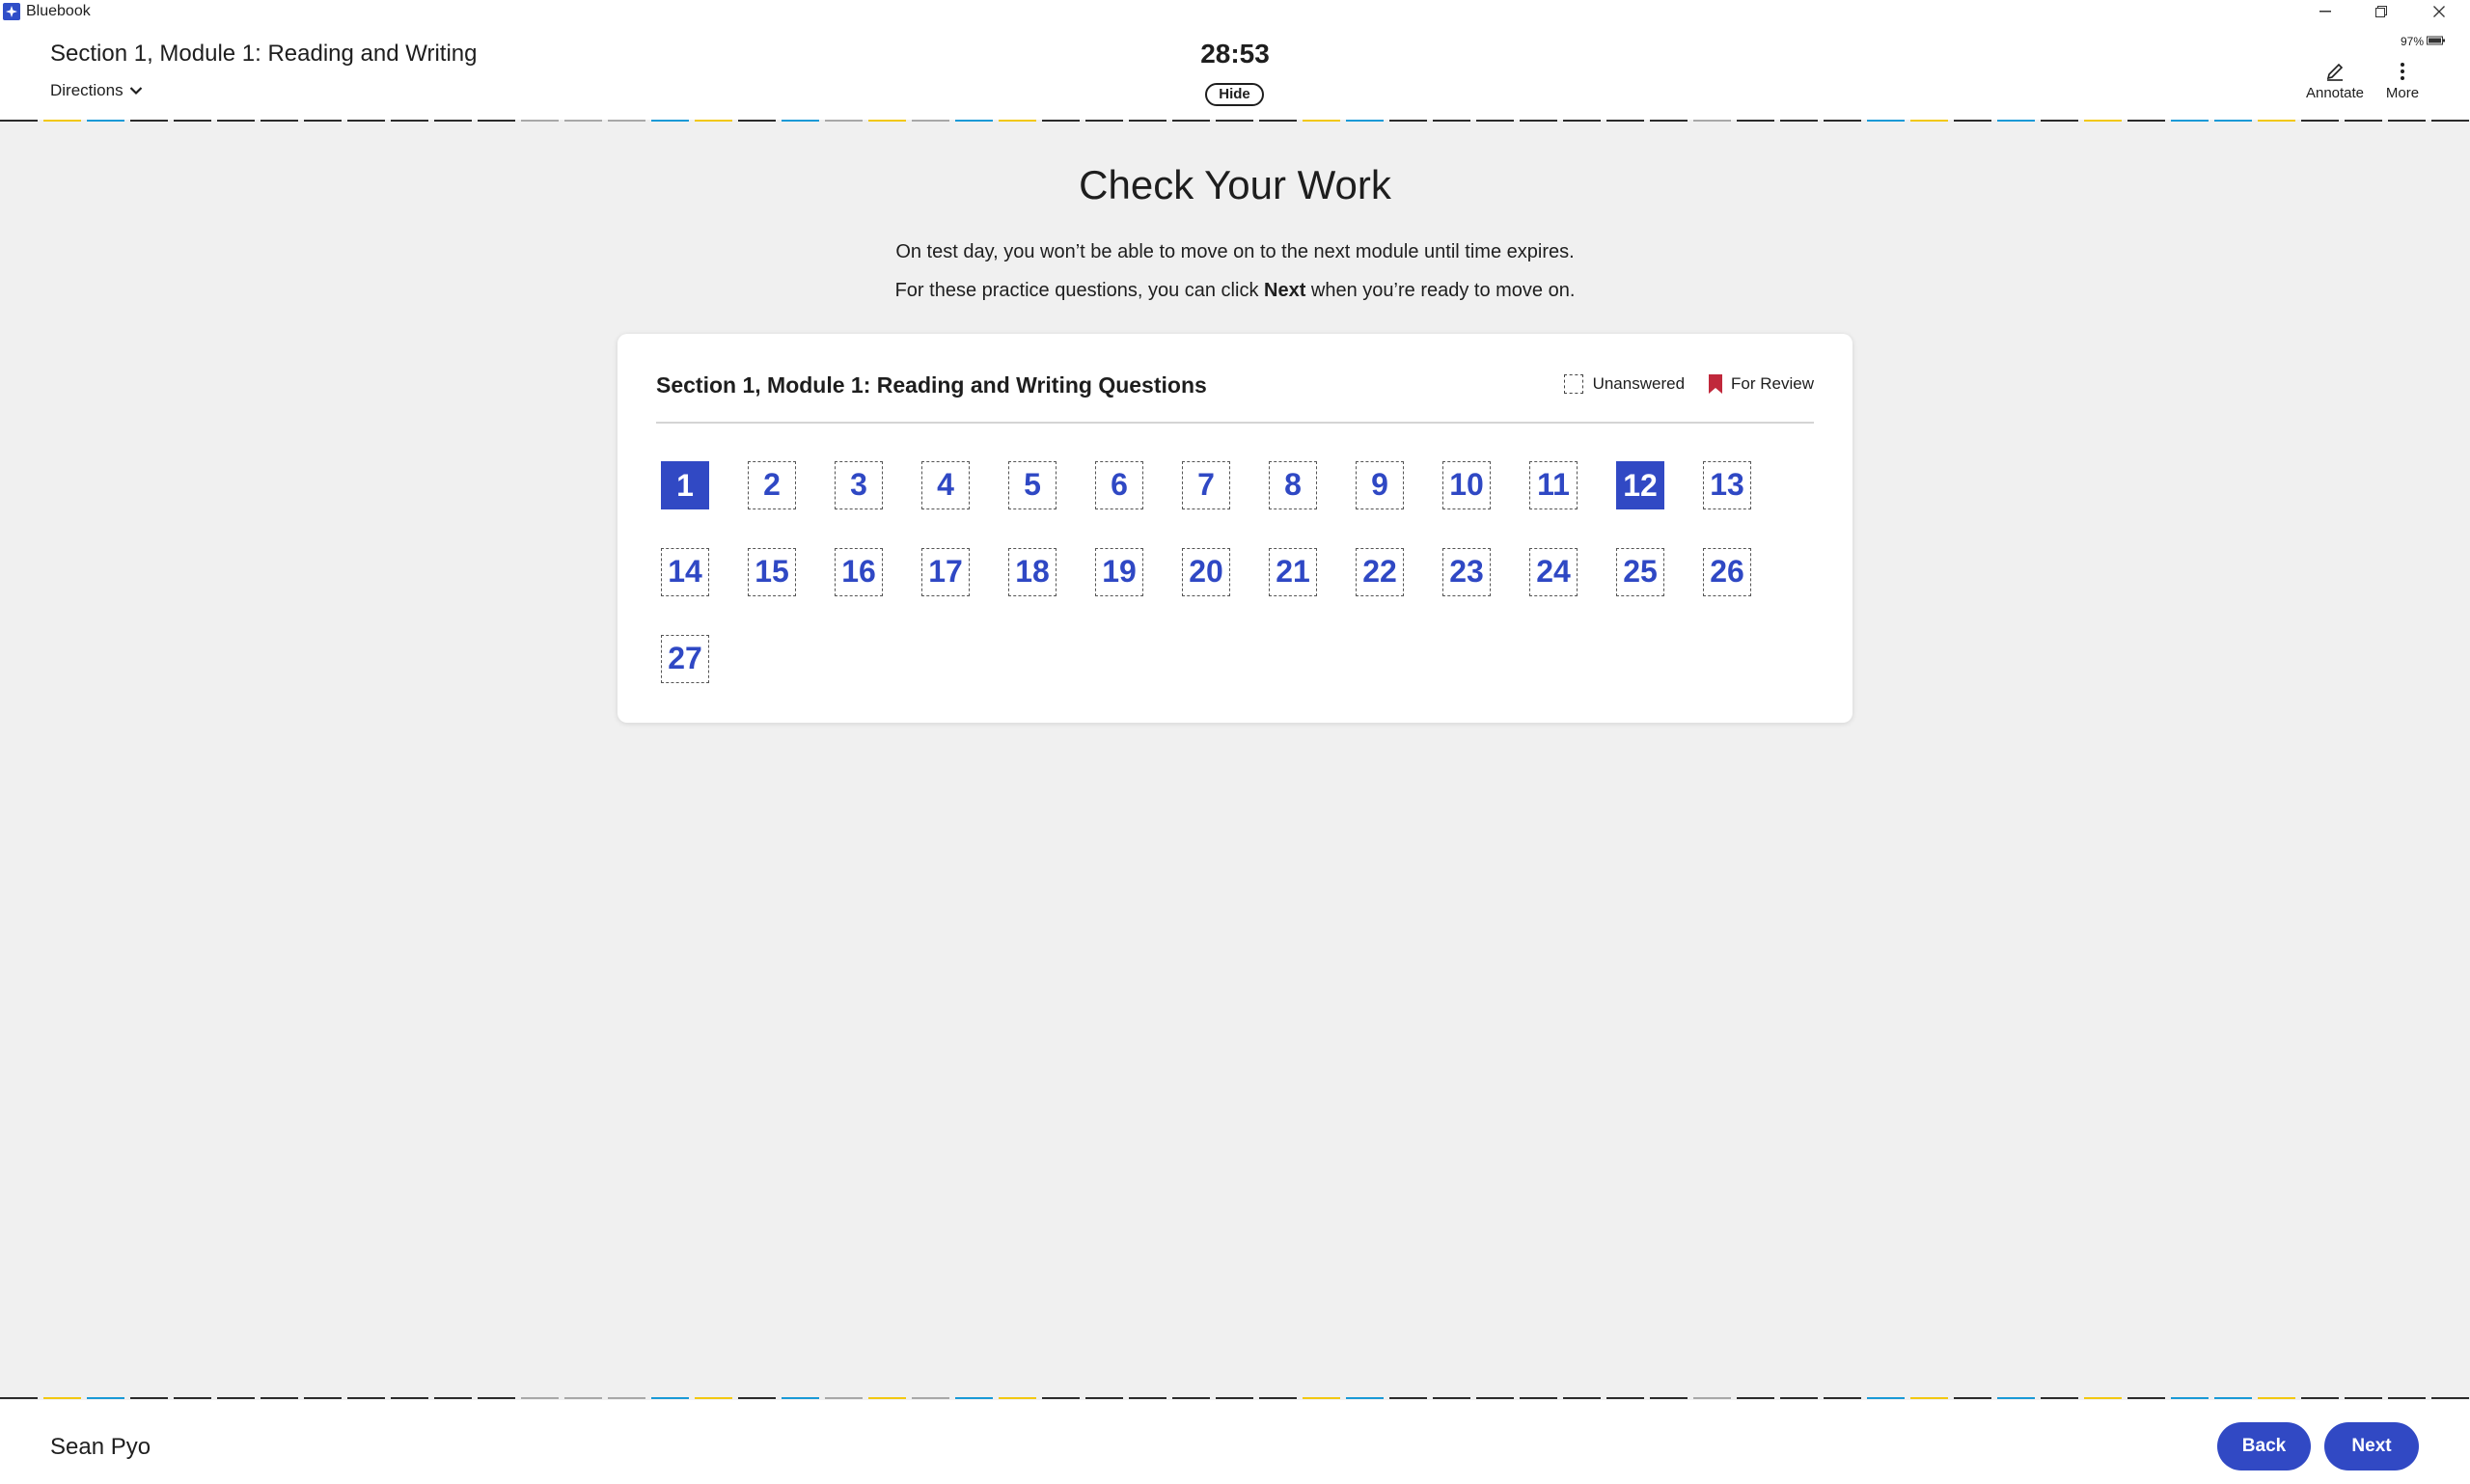 The width and height of the screenshot is (2470, 1484). I want to click on question-button-26: 26, so click(1727, 572).